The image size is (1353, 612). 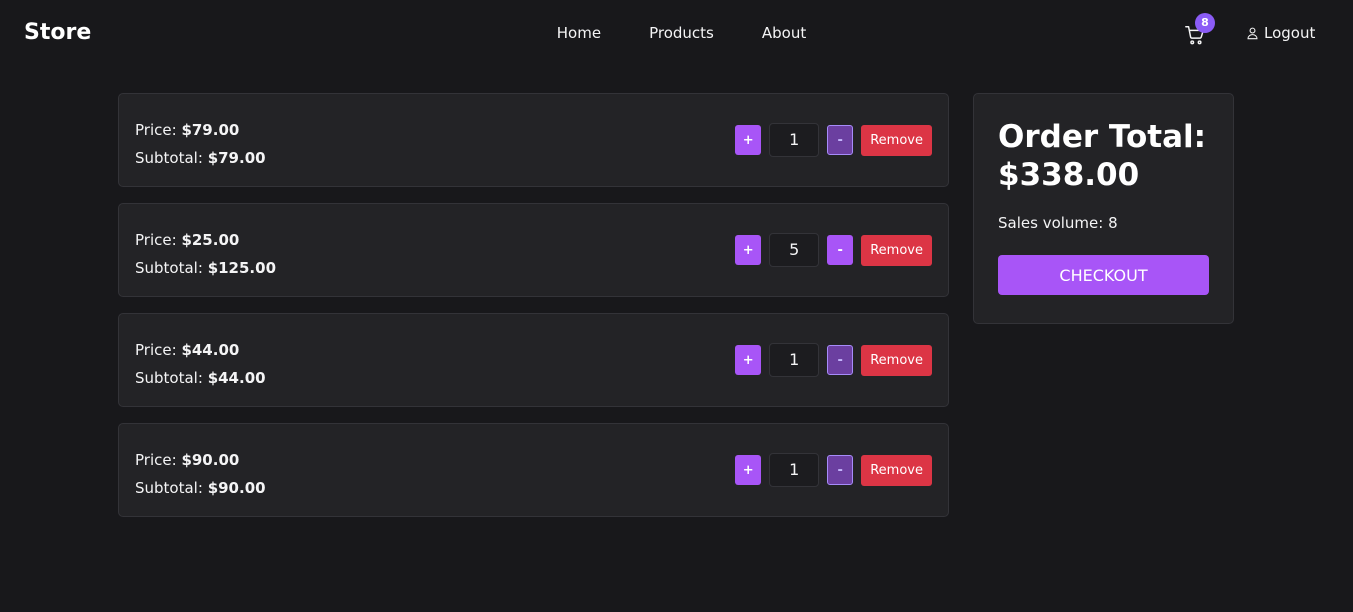 What do you see at coordinates (210, 350) in the screenshot?
I see `price-value: $44.00` at bounding box center [210, 350].